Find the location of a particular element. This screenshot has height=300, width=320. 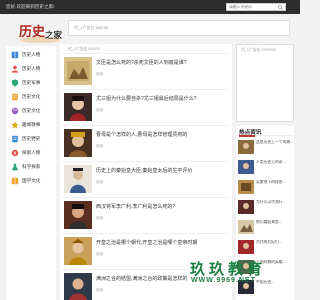

sidebar-item-6: 历史野史 is located at coordinates (31, 139).